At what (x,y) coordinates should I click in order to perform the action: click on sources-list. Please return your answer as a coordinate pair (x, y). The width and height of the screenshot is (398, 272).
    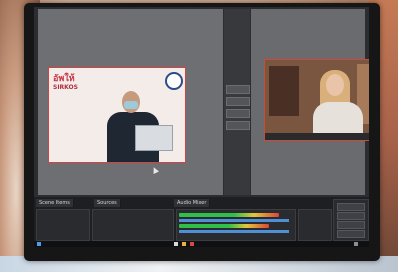
    Looking at the image, I should click on (133, 225).